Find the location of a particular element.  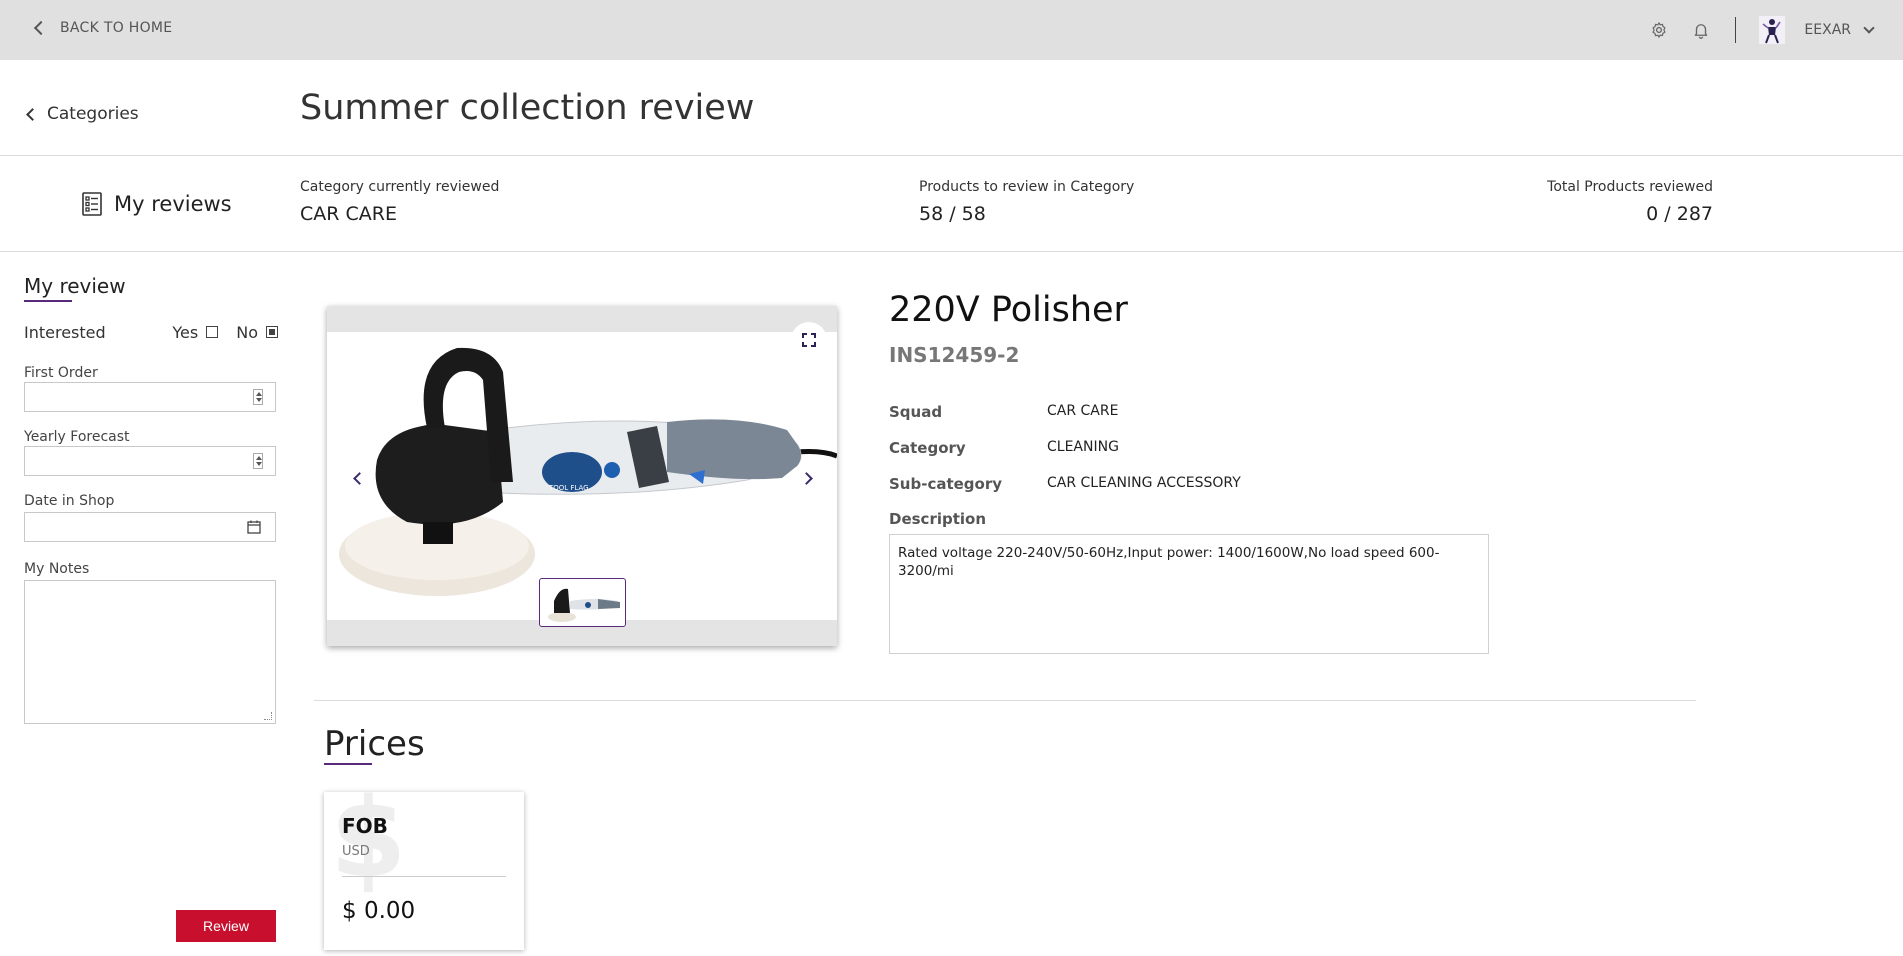

category-caption: Category currently reviewed is located at coordinates (400, 187).